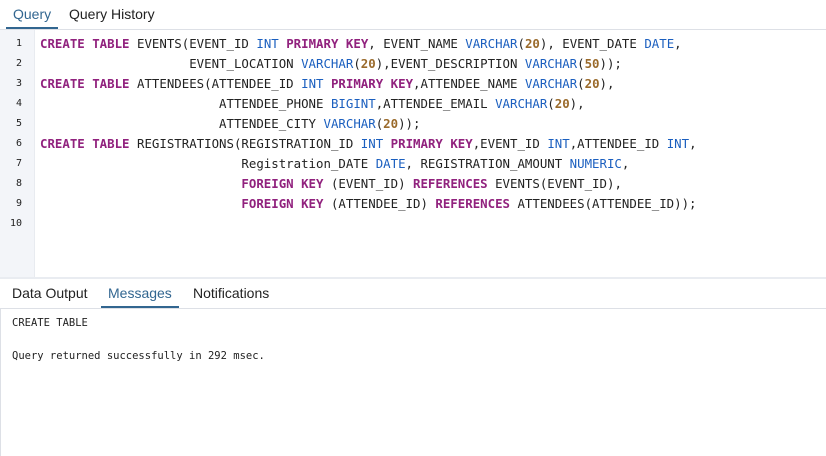 The image size is (826, 456). I want to click on tab-query: Query, so click(32, 14).